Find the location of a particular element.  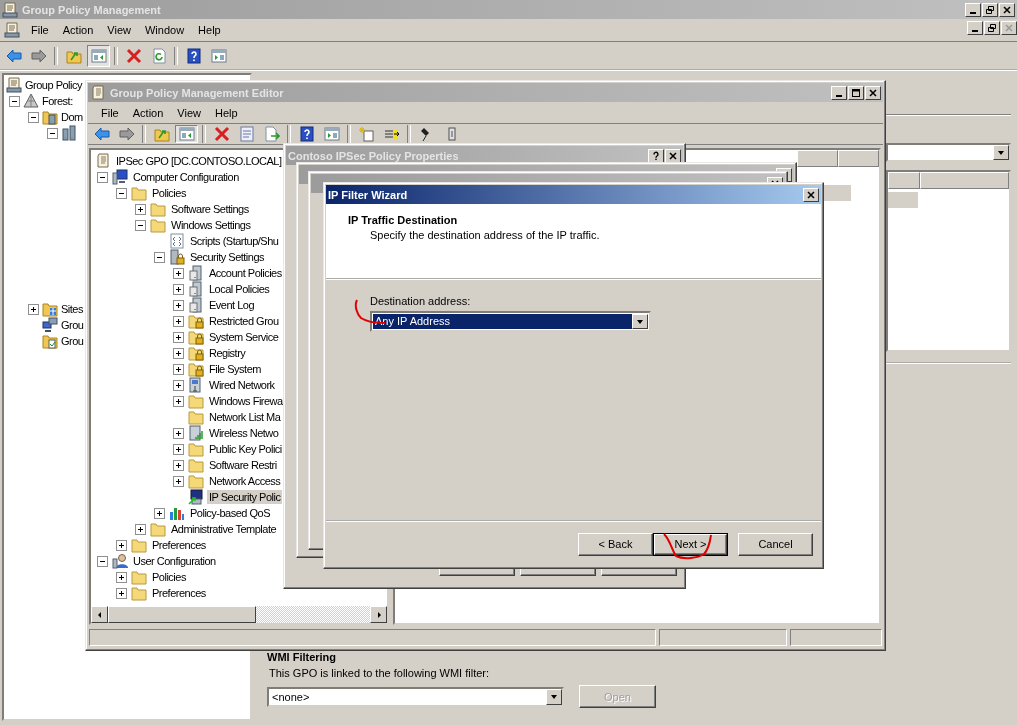

tree-item: Software Restri is located at coordinates (243, 465).